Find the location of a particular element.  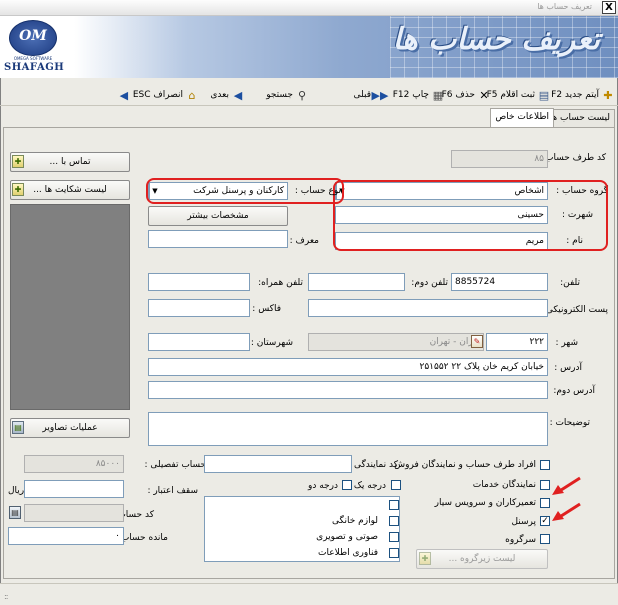

grade1-checkbox is located at coordinates (396, 485).